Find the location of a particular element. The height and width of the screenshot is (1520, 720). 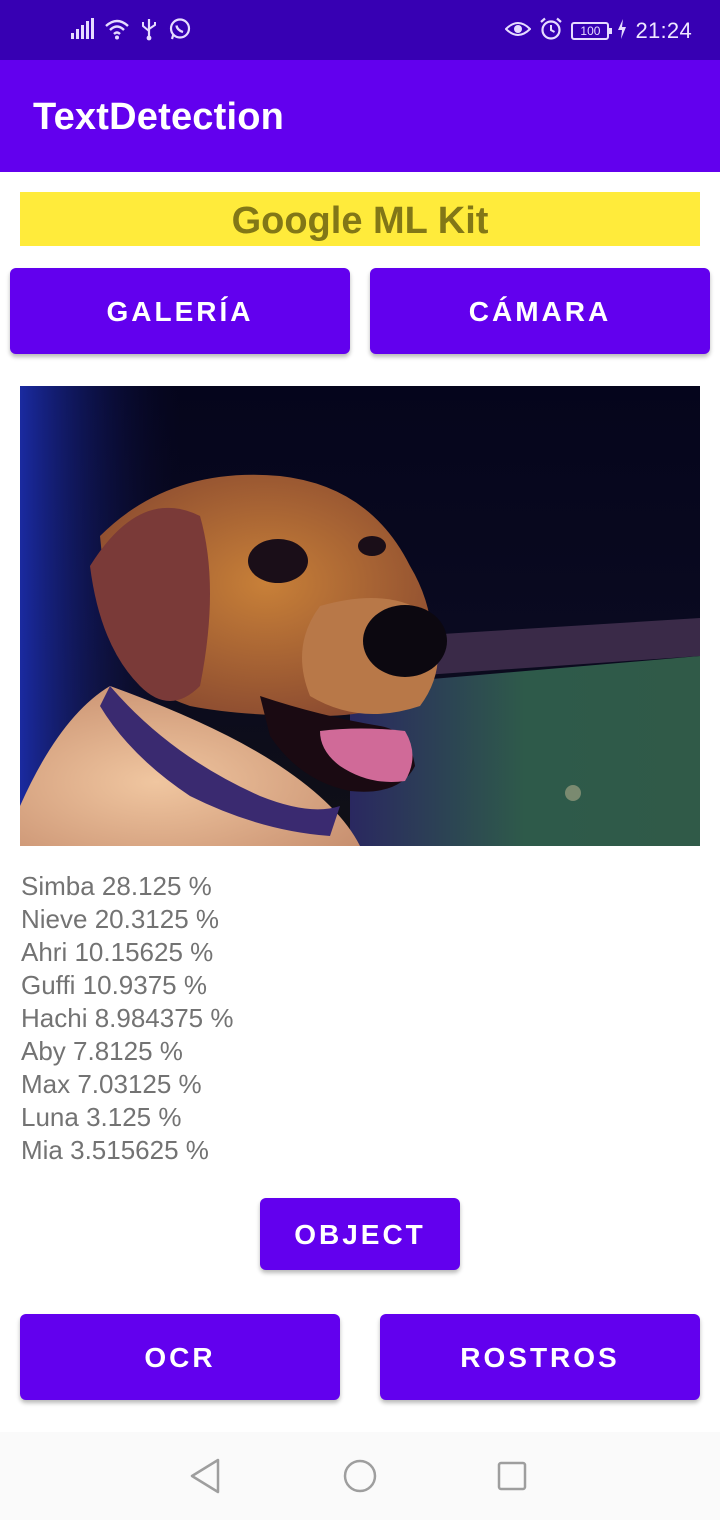

result-item: Ahri 10.15625 % is located at coordinates (117, 952).